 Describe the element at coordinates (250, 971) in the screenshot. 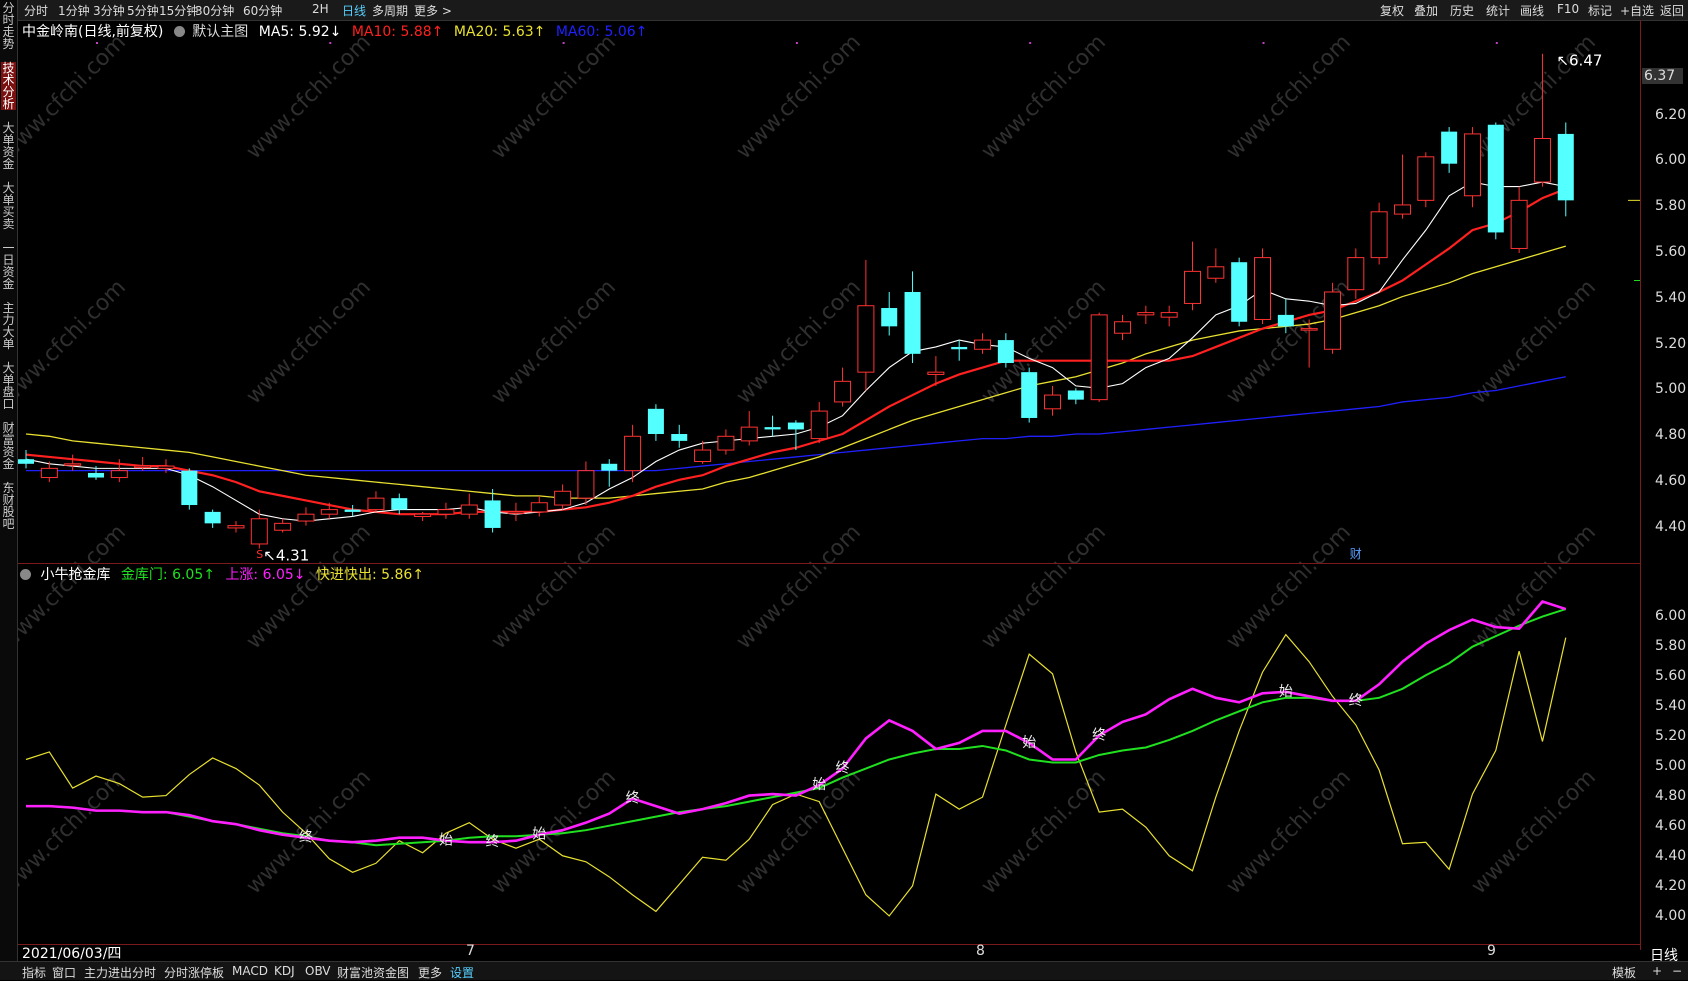

I see `bottom-tab-4: MACD` at that location.